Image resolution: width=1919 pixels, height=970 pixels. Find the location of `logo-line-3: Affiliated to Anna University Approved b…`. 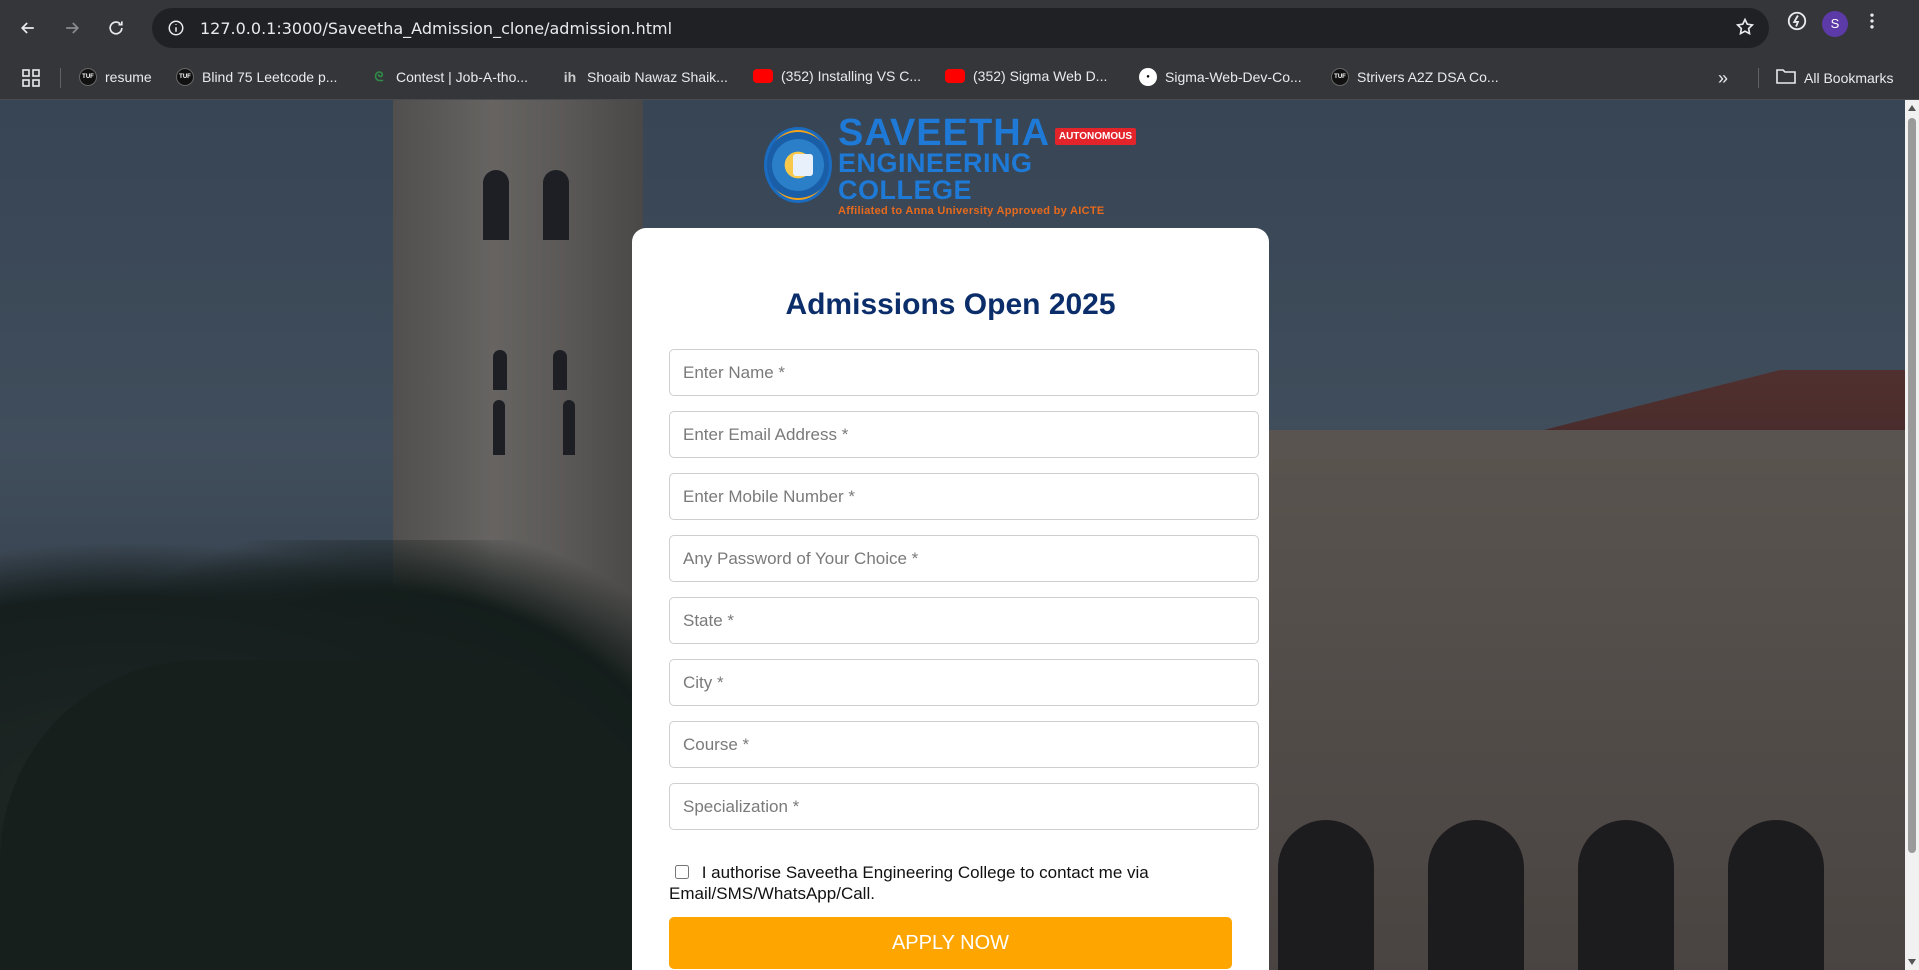

logo-line-3: Affiliated to Anna University Approved b… is located at coordinates (971, 210).